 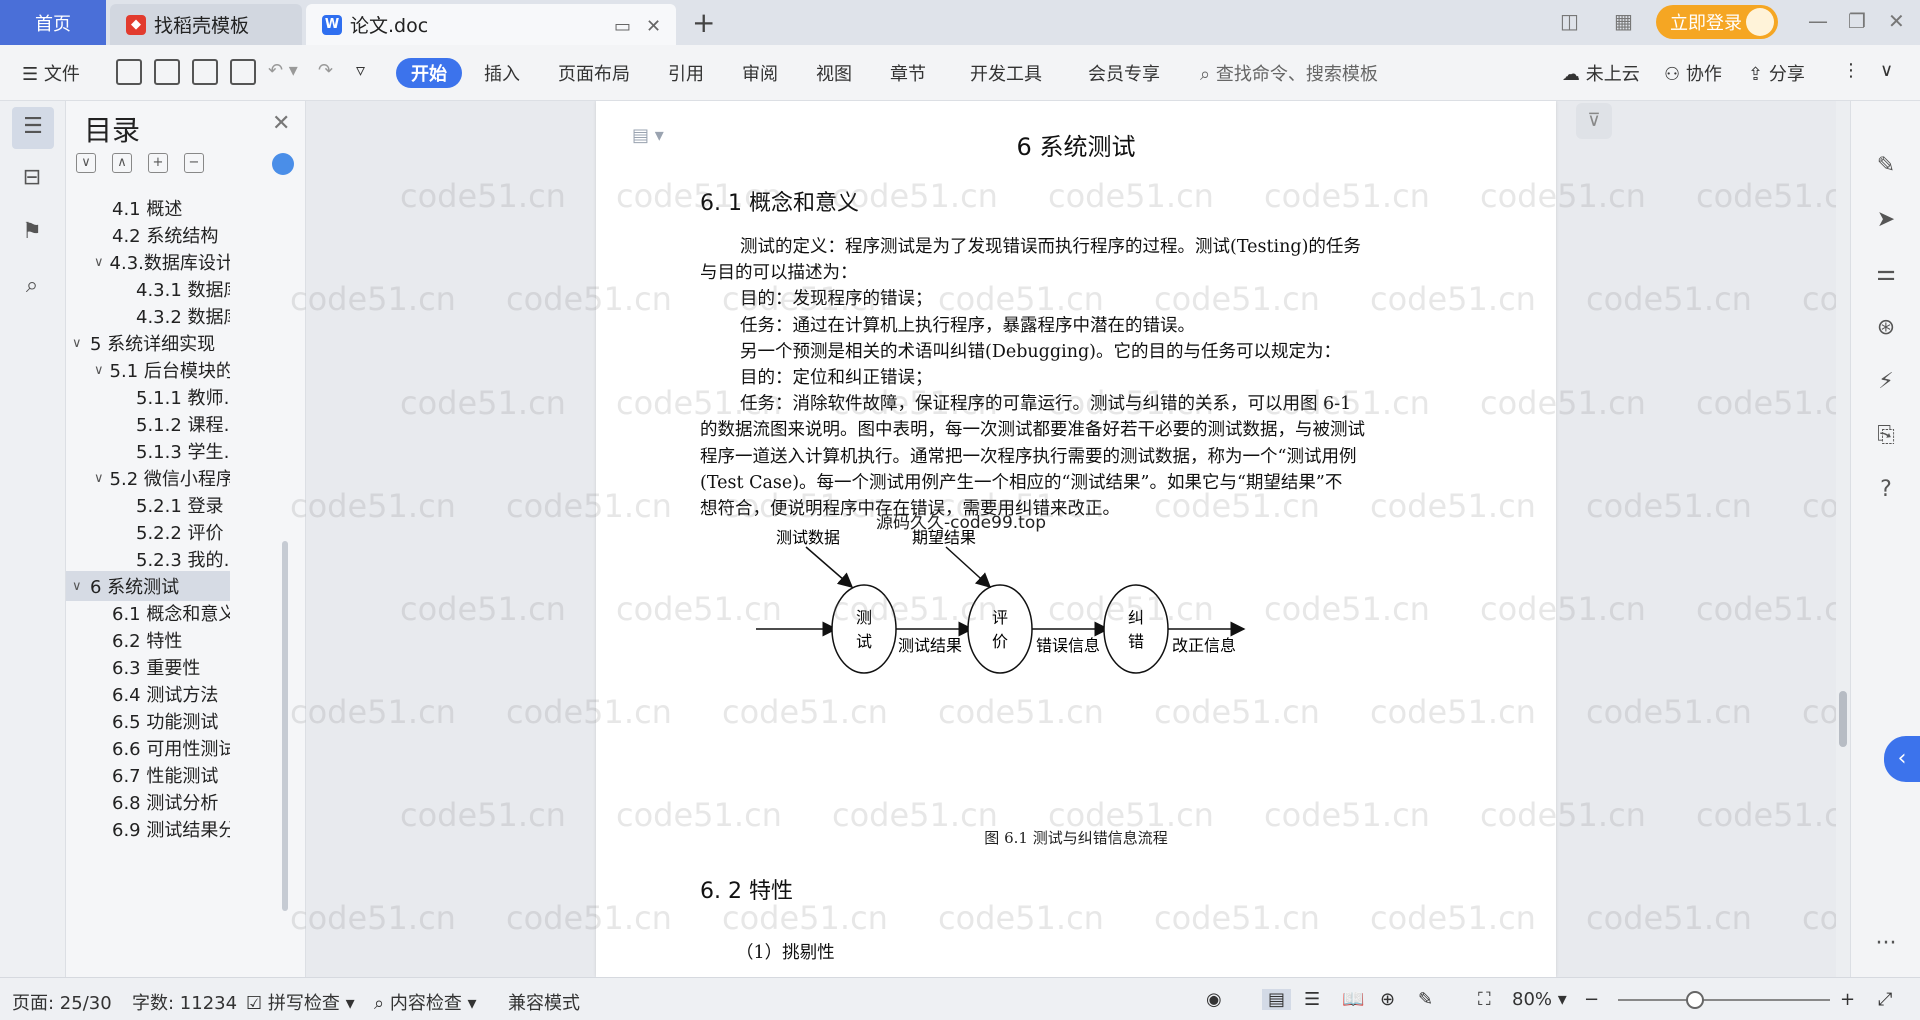 What do you see at coordinates (1539, 999) in the screenshot?
I see `zoom-level: 80% ▾` at bounding box center [1539, 999].